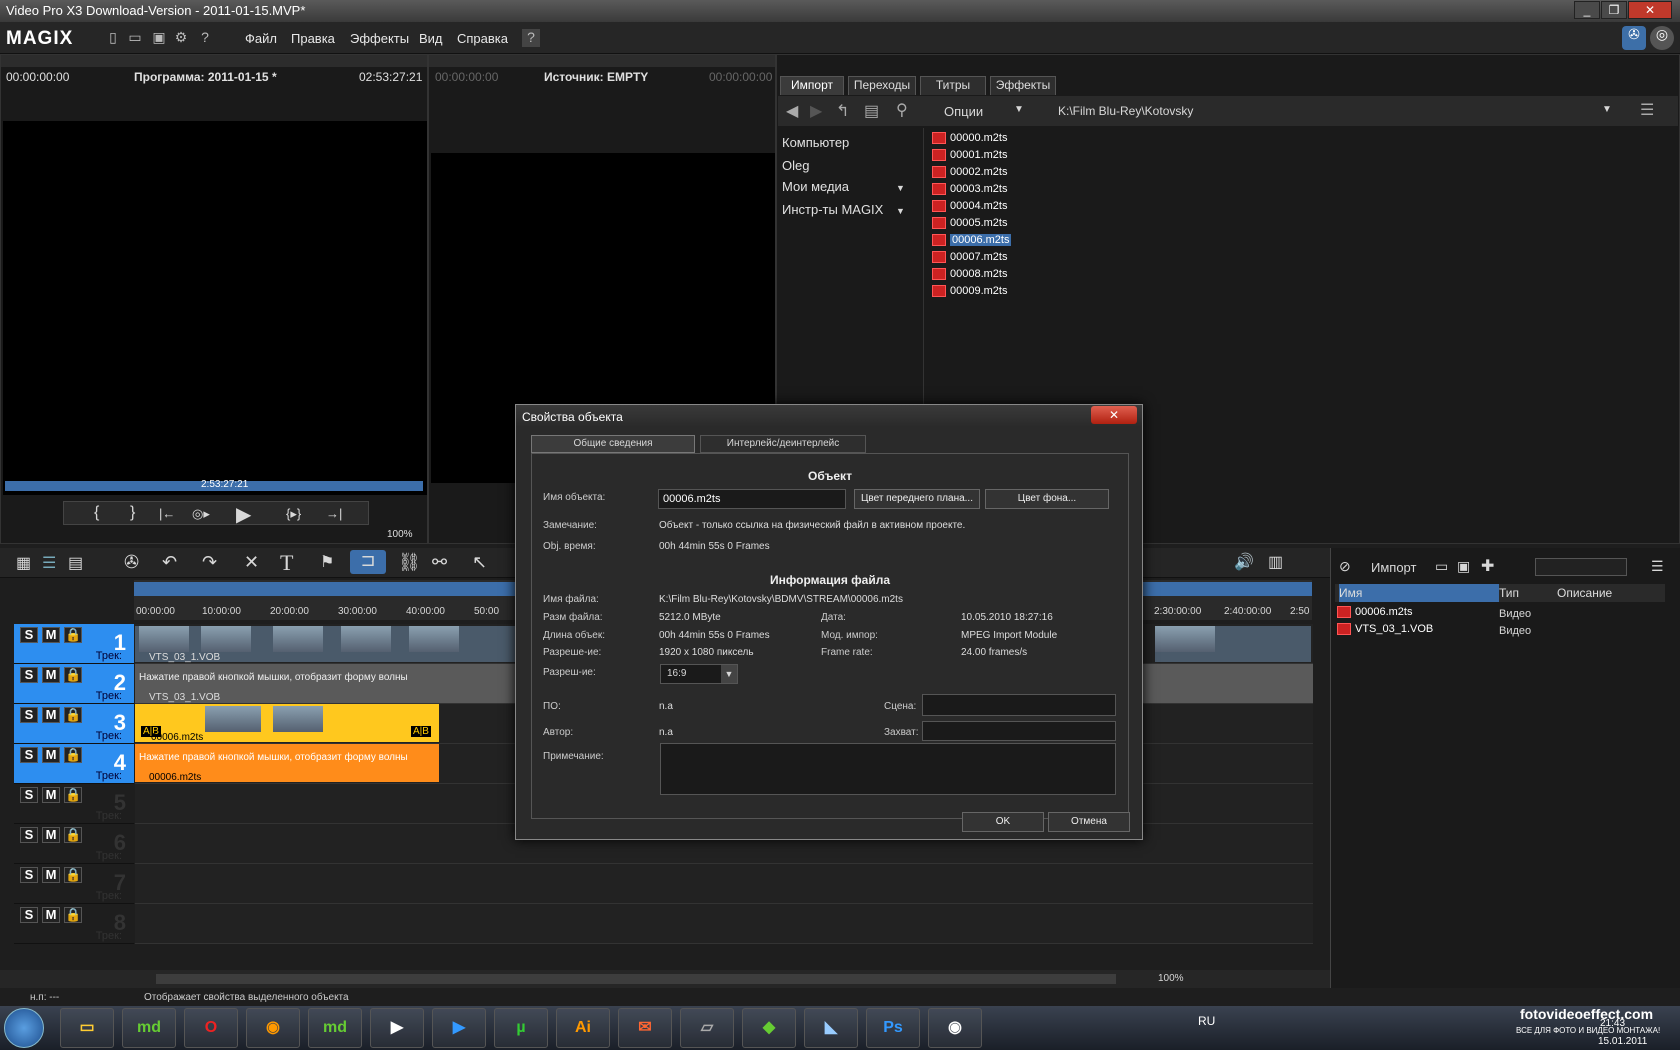  I want to click on redo-icon: ↷, so click(209, 562).